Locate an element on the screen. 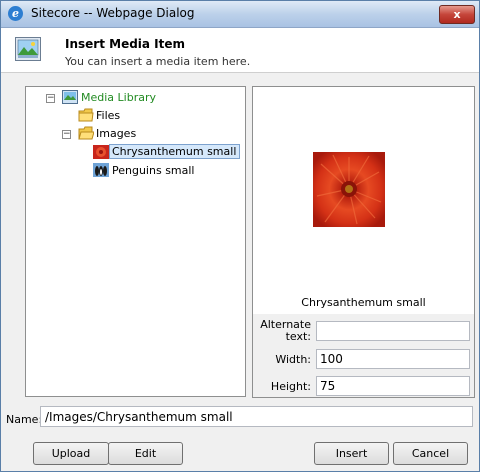 The height and width of the screenshot is (472, 480). height-input is located at coordinates (393, 386).